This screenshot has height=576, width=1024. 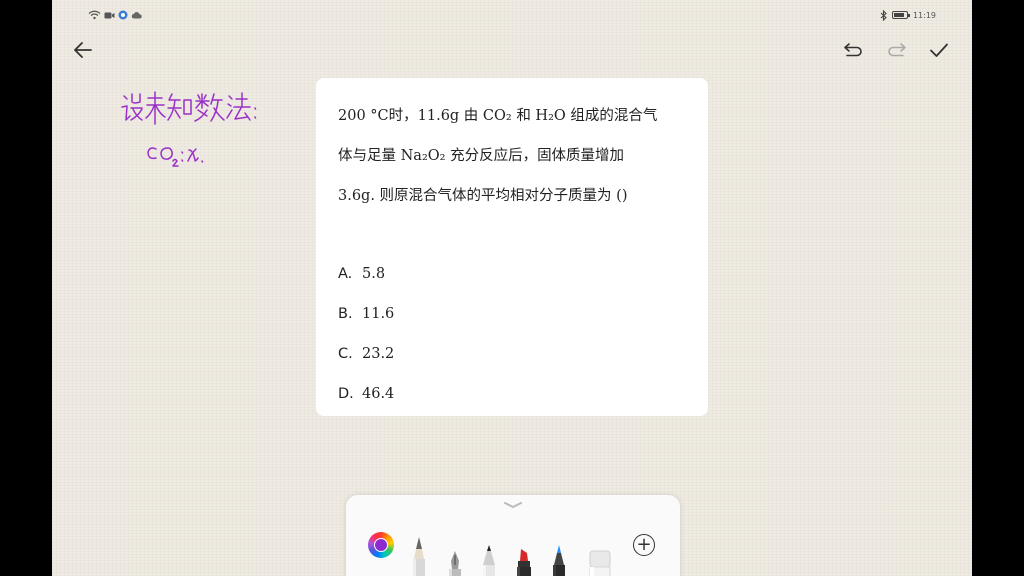 I want to click on arrow-left-icon, so click(x=83, y=50).